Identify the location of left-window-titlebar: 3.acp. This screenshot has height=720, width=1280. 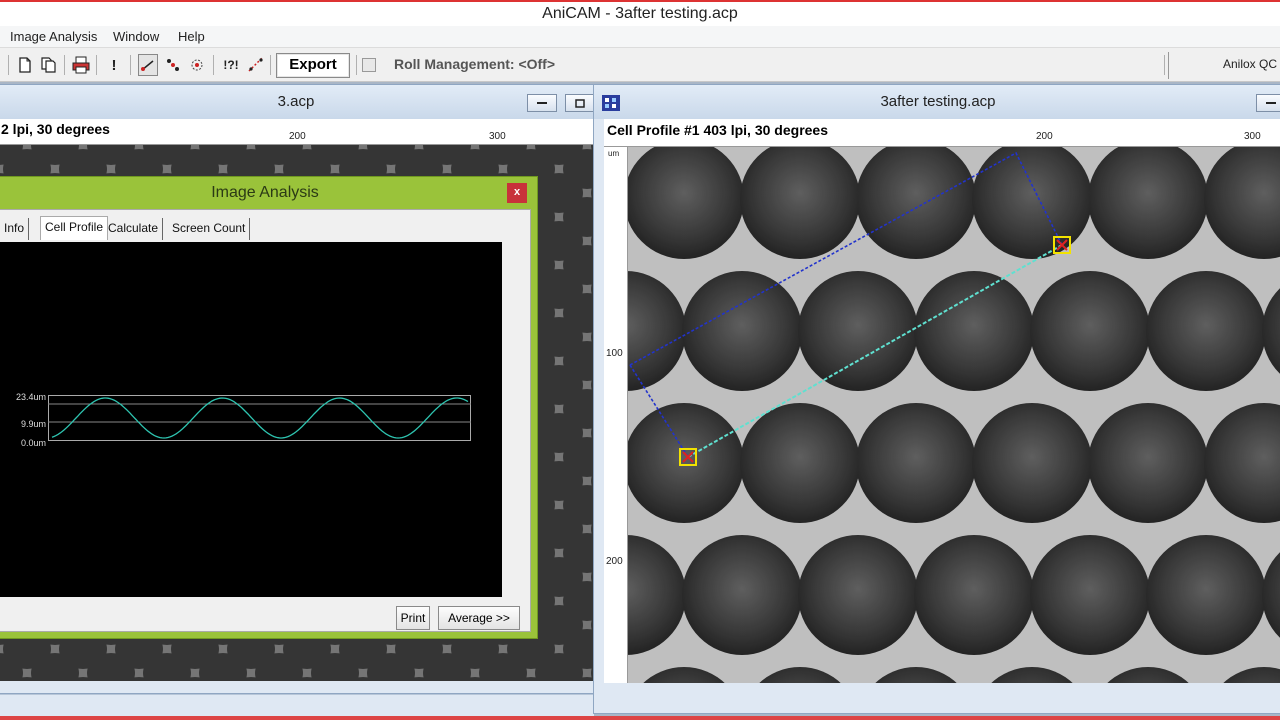
(296, 102).